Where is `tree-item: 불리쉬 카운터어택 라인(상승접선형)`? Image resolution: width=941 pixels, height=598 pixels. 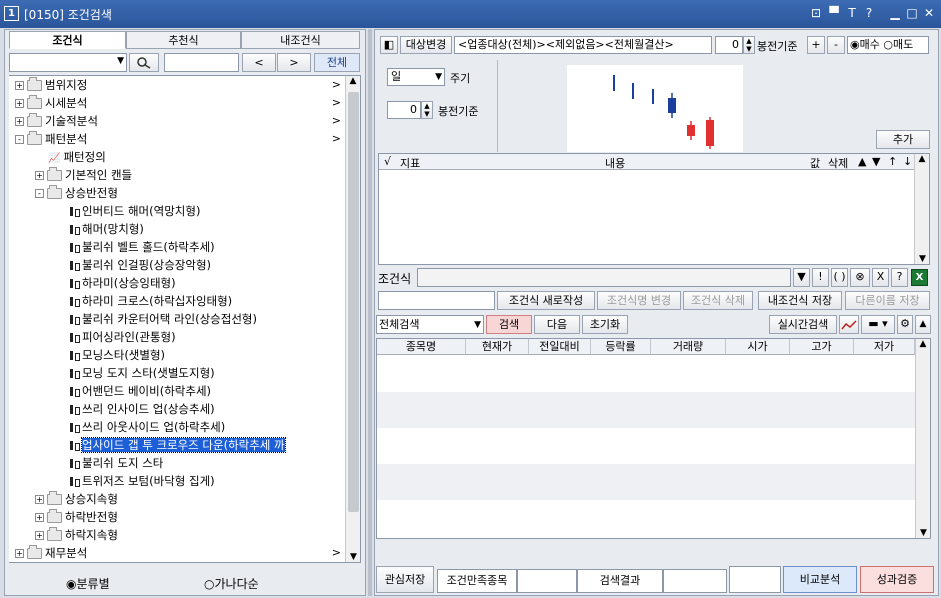
tree-item: 불리쉬 카운터어택 라인(상승접선형) is located at coordinates (200, 319).